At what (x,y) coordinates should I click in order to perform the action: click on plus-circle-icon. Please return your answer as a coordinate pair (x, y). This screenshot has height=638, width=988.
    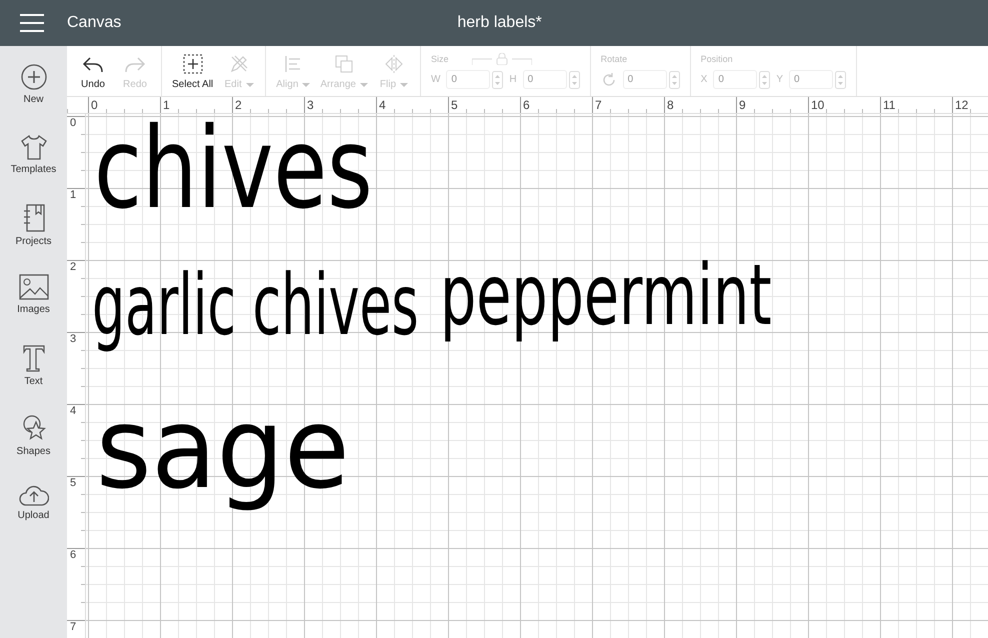
    Looking at the image, I should click on (33, 77).